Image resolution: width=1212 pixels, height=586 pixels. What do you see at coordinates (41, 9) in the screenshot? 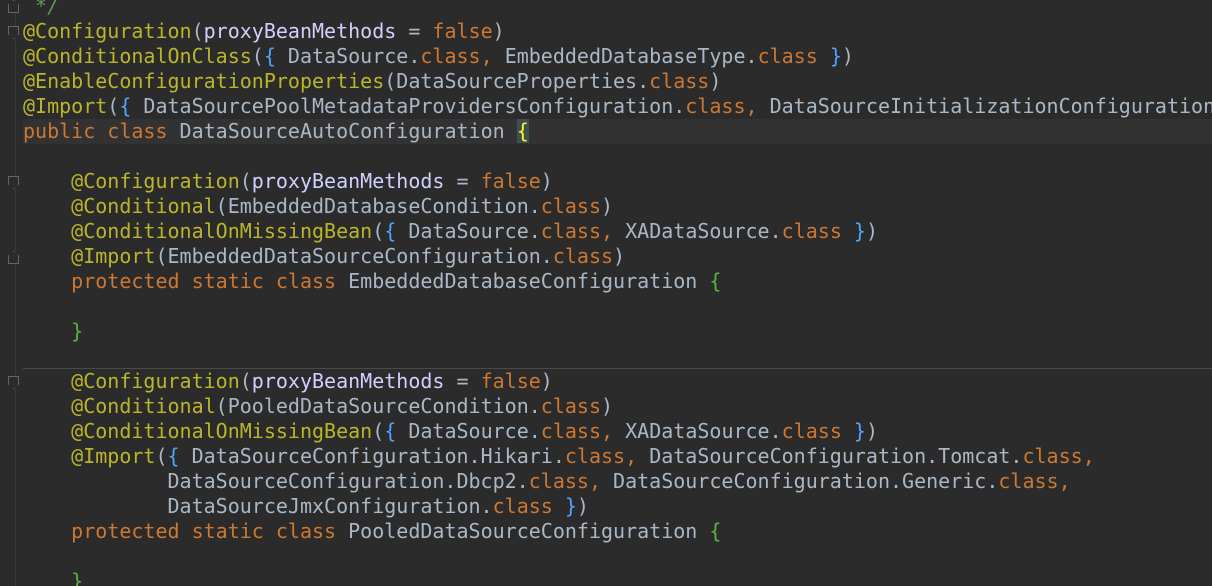
I see `comment-token: */` at bounding box center [41, 9].